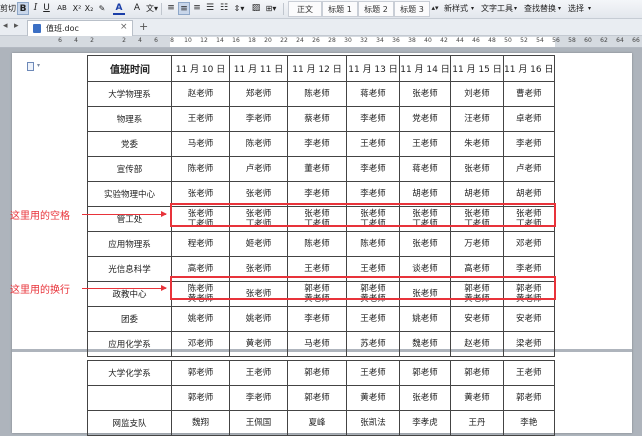 This screenshot has height=436, width=642. Describe the element at coordinates (317, 119) in the screenshot. I see `duty-cell: 蔡老师` at that location.